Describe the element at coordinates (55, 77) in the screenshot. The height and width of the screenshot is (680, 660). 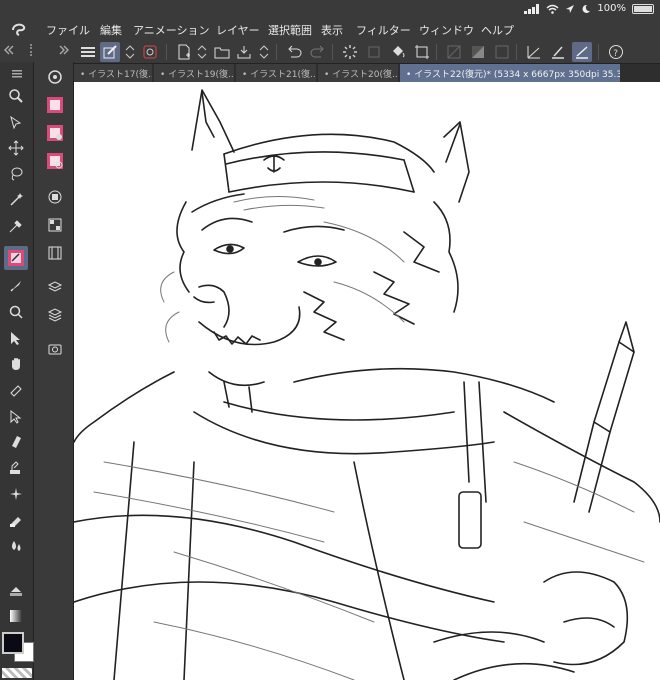
I see `navigator-icon` at that location.